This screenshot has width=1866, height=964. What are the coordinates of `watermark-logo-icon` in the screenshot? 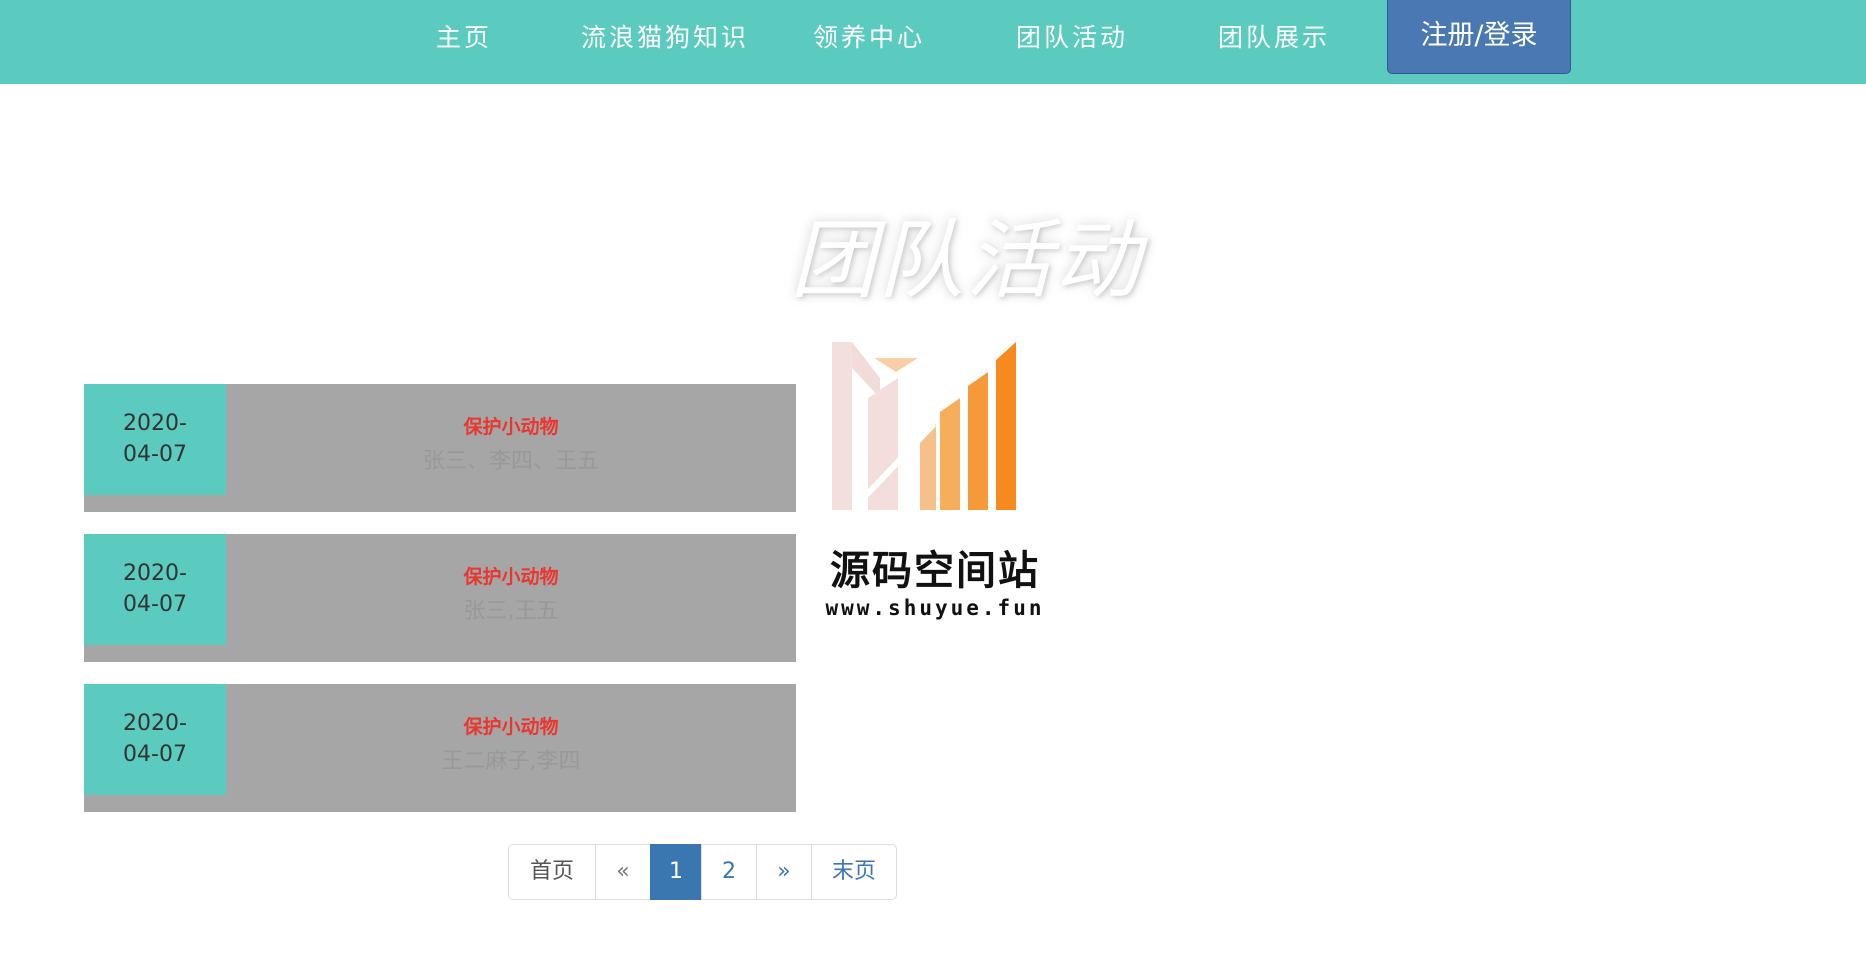 It's located at (924, 426).